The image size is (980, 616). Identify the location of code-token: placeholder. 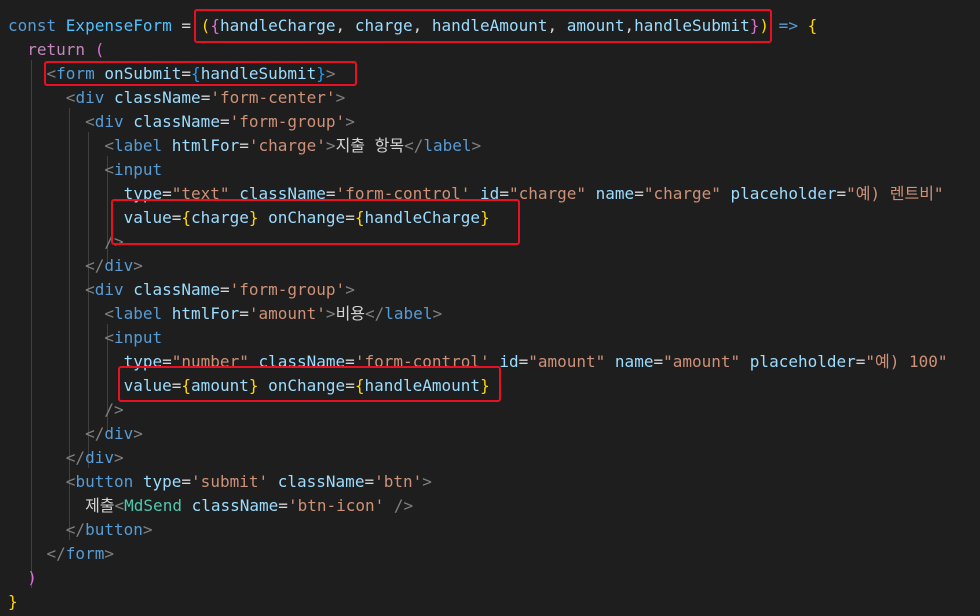
(802, 361).